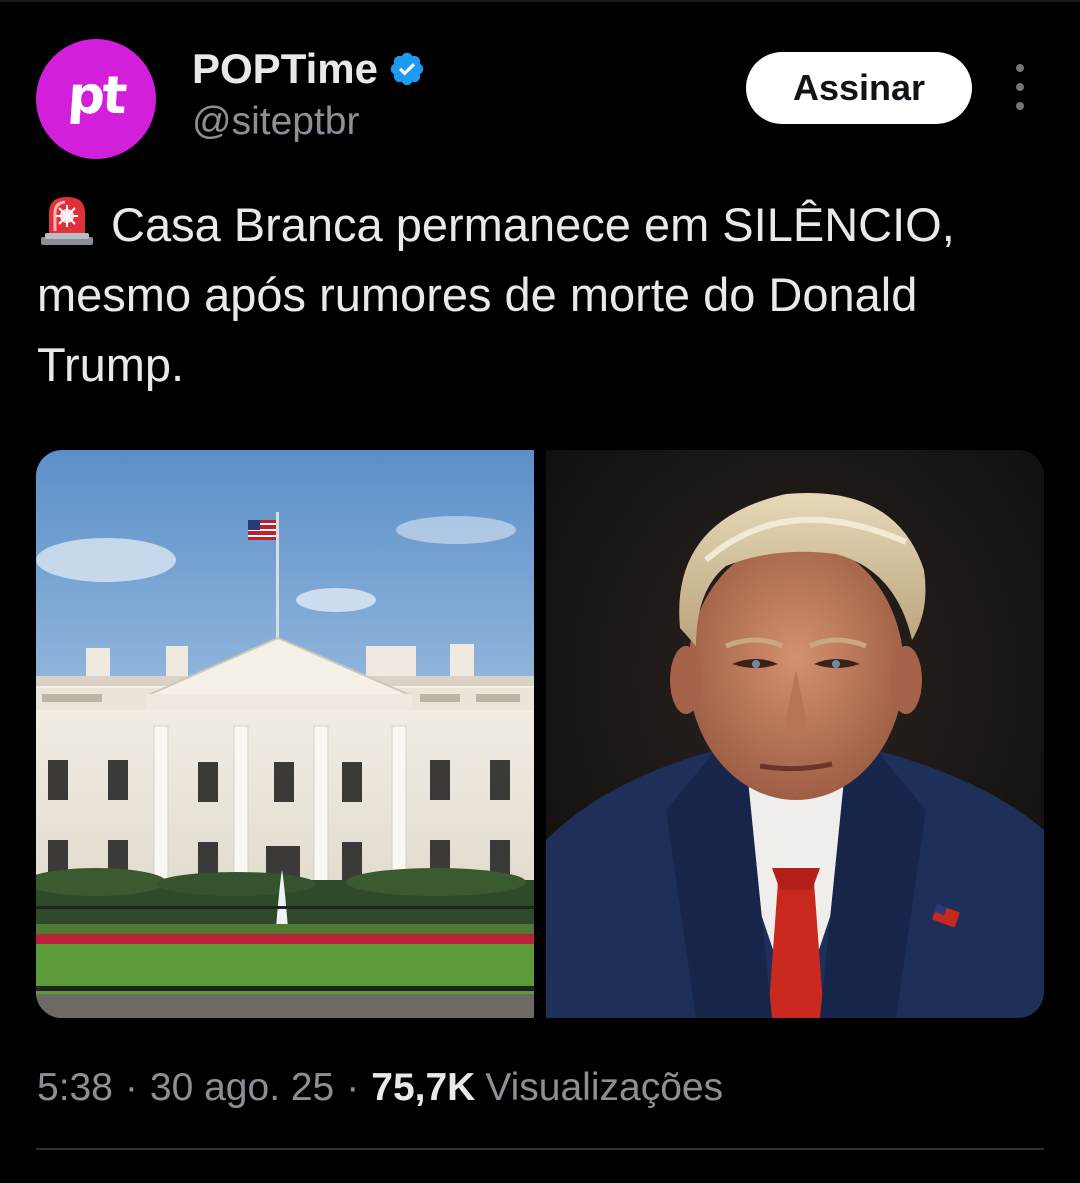  Describe the element at coordinates (407, 69) in the screenshot. I see `verified-badge-icon` at that location.